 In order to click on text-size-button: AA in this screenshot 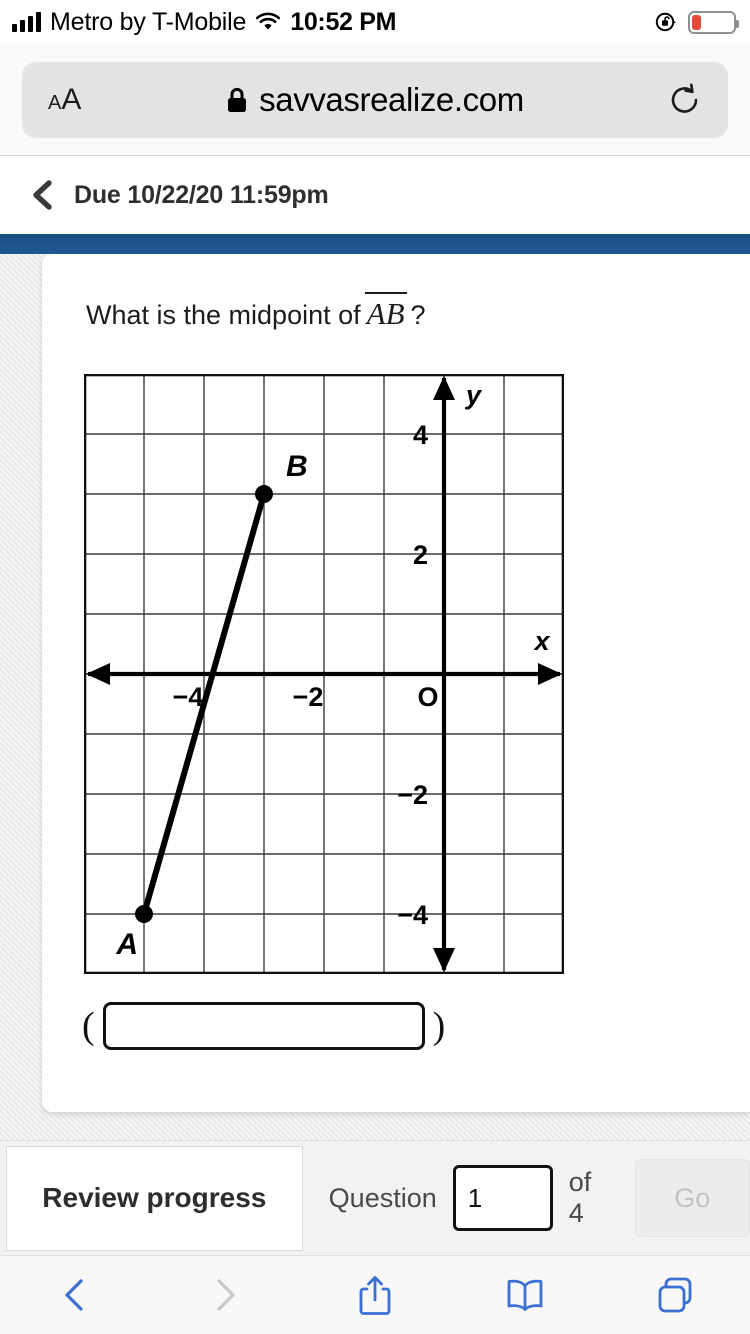, I will do `click(64, 99)`.